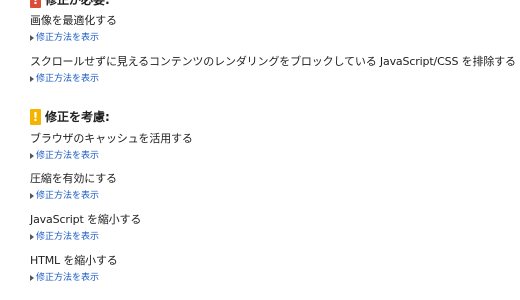 The width and height of the screenshot is (520, 300). Describe the element at coordinates (271, 187) in the screenshot. I see `rule-item-enable-compression: 圧縮を有効にする 修正方法を表示` at that location.